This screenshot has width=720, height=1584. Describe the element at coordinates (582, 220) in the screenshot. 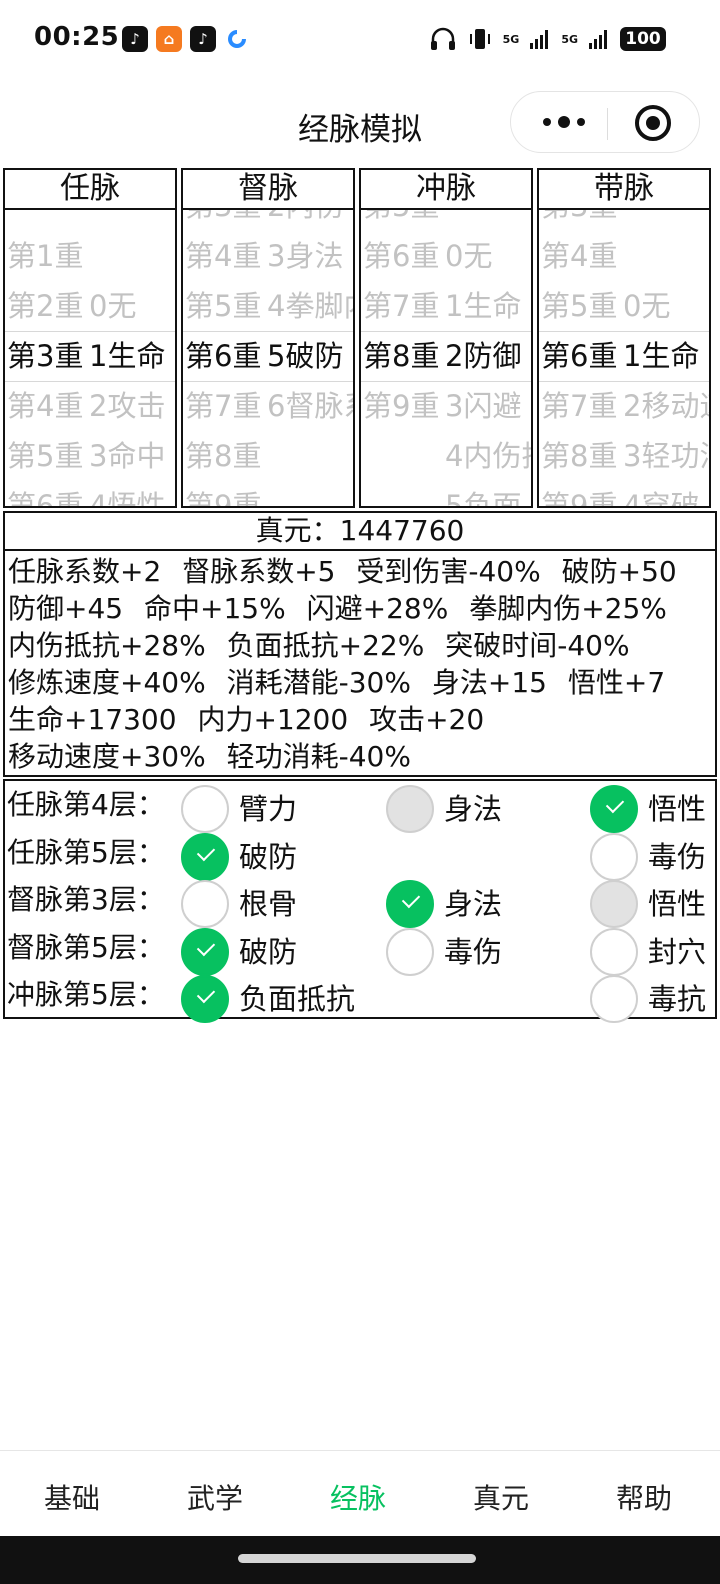

I see `picker-option: 第3重` at that location.